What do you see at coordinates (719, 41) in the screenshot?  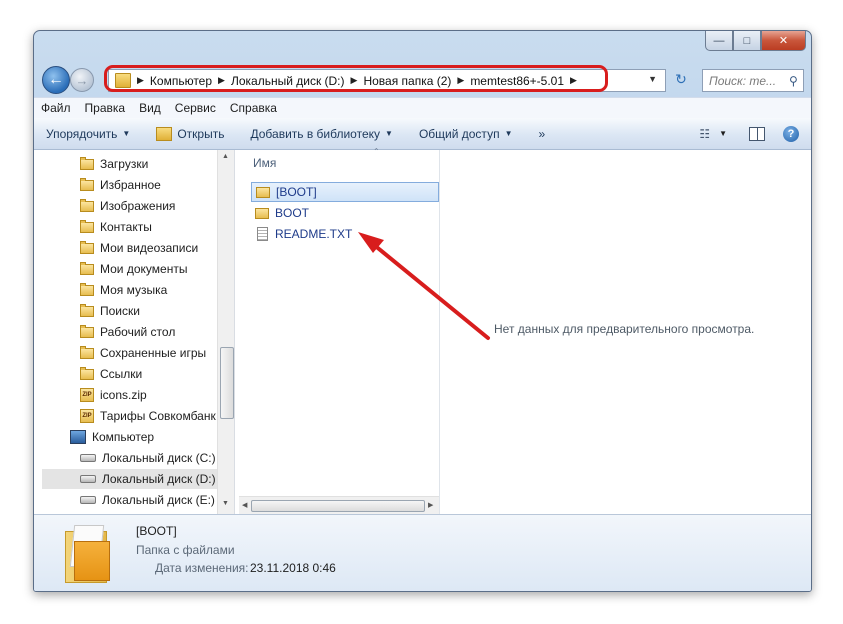 I see `minimize-button: —` at bounding box center [719, 41].